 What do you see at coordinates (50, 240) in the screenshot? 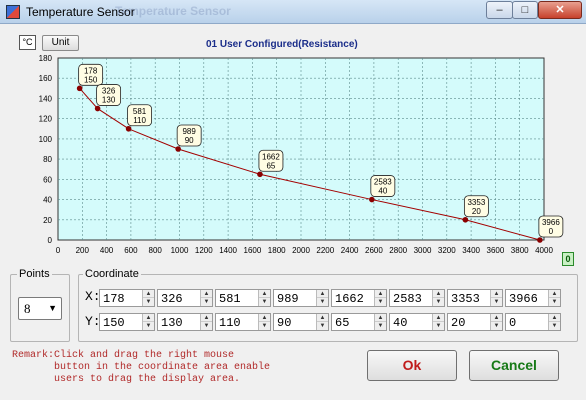
I see `y-tick-label: 0` at bounding box center [50, 240].